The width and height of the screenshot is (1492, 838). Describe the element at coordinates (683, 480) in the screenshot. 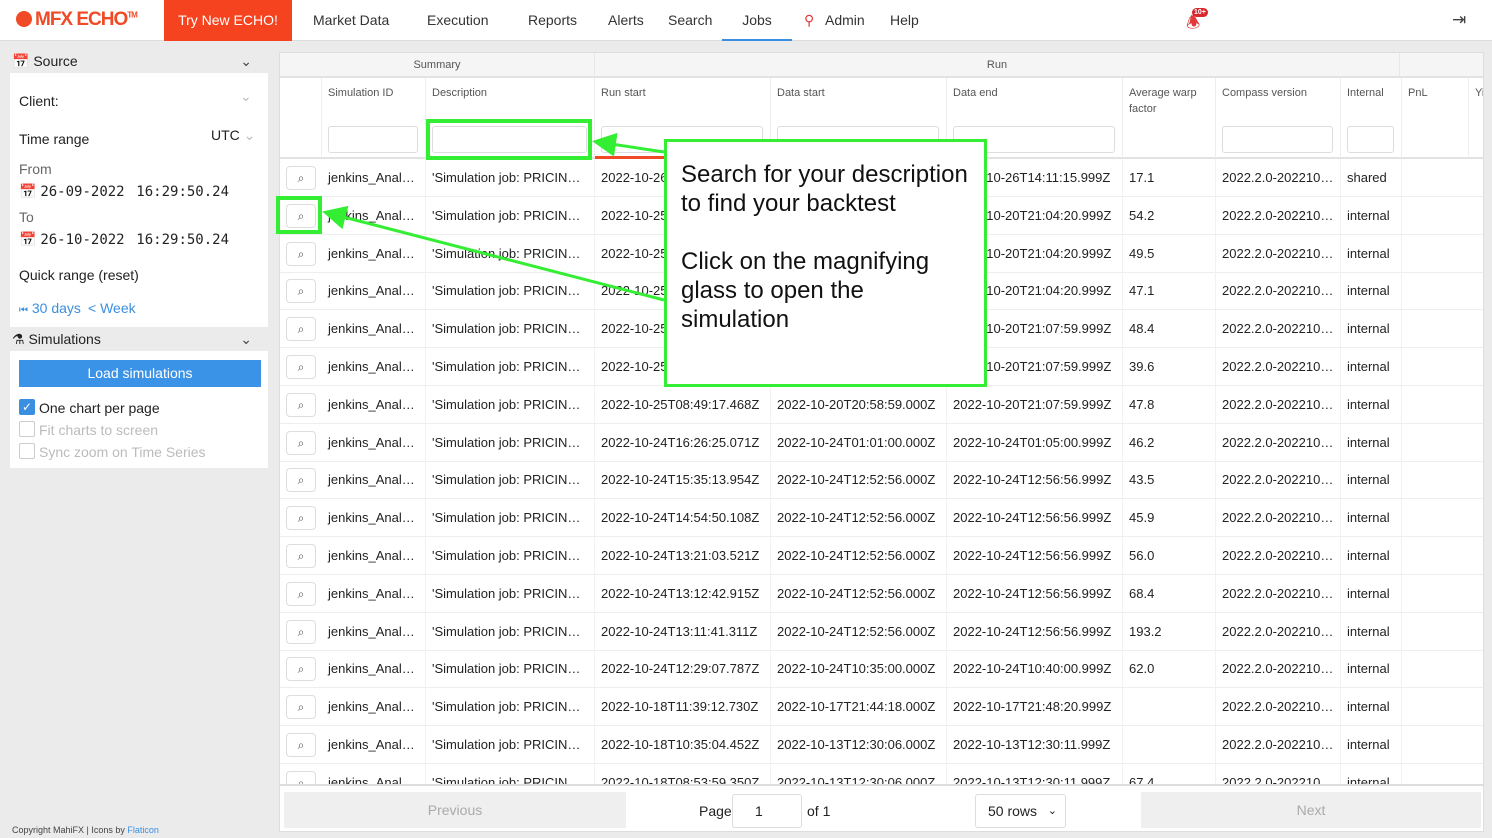

I see `table-cell: 2022-10-24T15:35:13.954Z` at that location.